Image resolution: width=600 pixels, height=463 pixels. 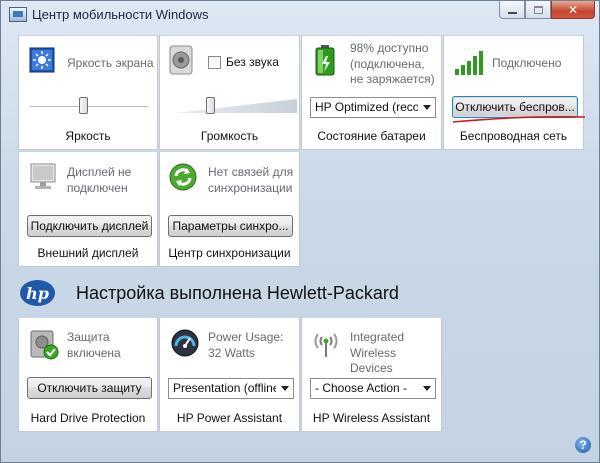 I want to click on disable-protection-label: Отключить защиту, so click(x=89, y=388).